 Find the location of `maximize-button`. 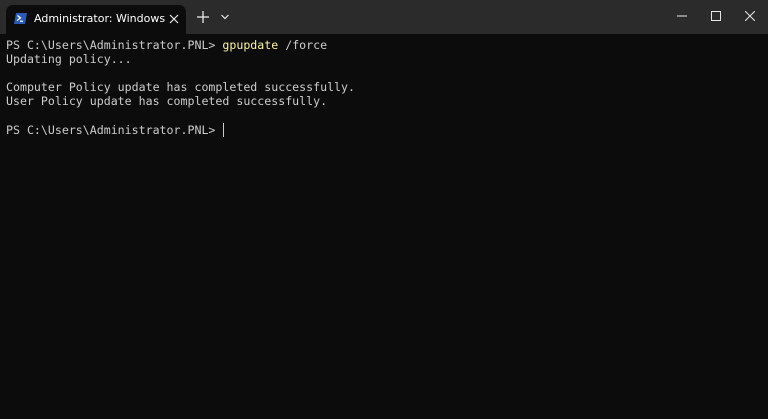

maximize-button is located at coordinates (716, 16).